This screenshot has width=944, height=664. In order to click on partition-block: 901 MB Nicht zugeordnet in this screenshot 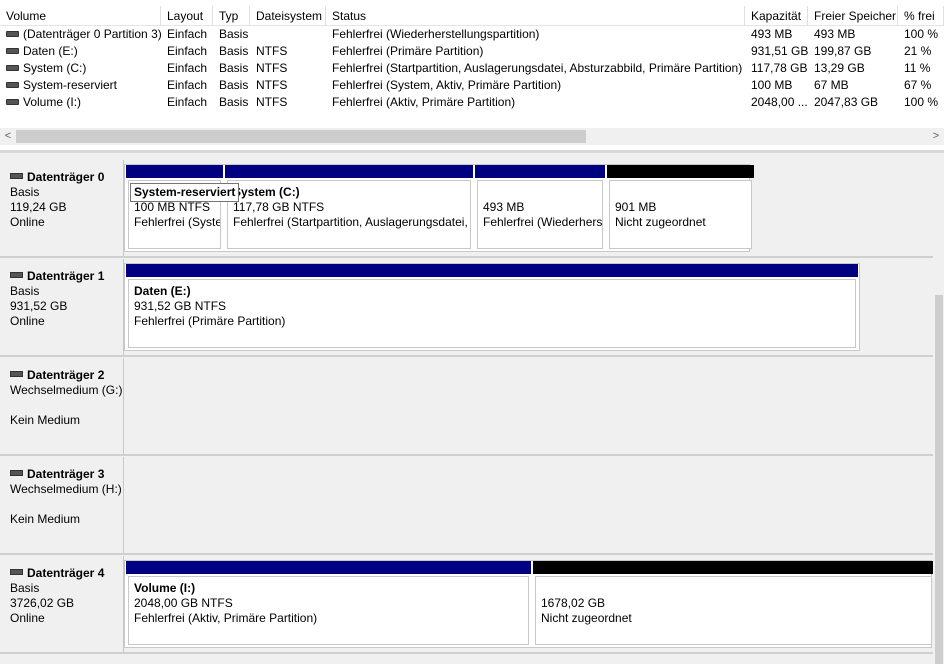, I will do `click(680, 208)`.